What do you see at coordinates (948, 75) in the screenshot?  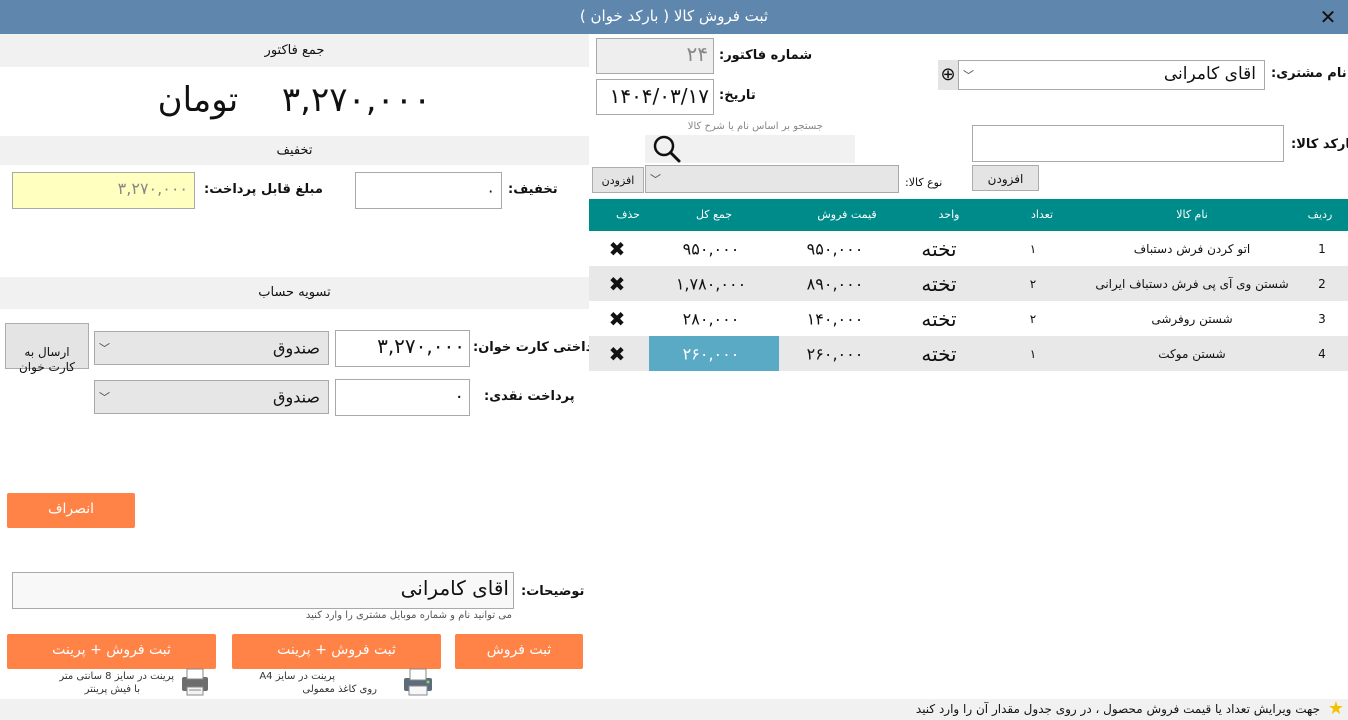 I see `add-customer-icon: ⊕` at bounding box center [948, 75].